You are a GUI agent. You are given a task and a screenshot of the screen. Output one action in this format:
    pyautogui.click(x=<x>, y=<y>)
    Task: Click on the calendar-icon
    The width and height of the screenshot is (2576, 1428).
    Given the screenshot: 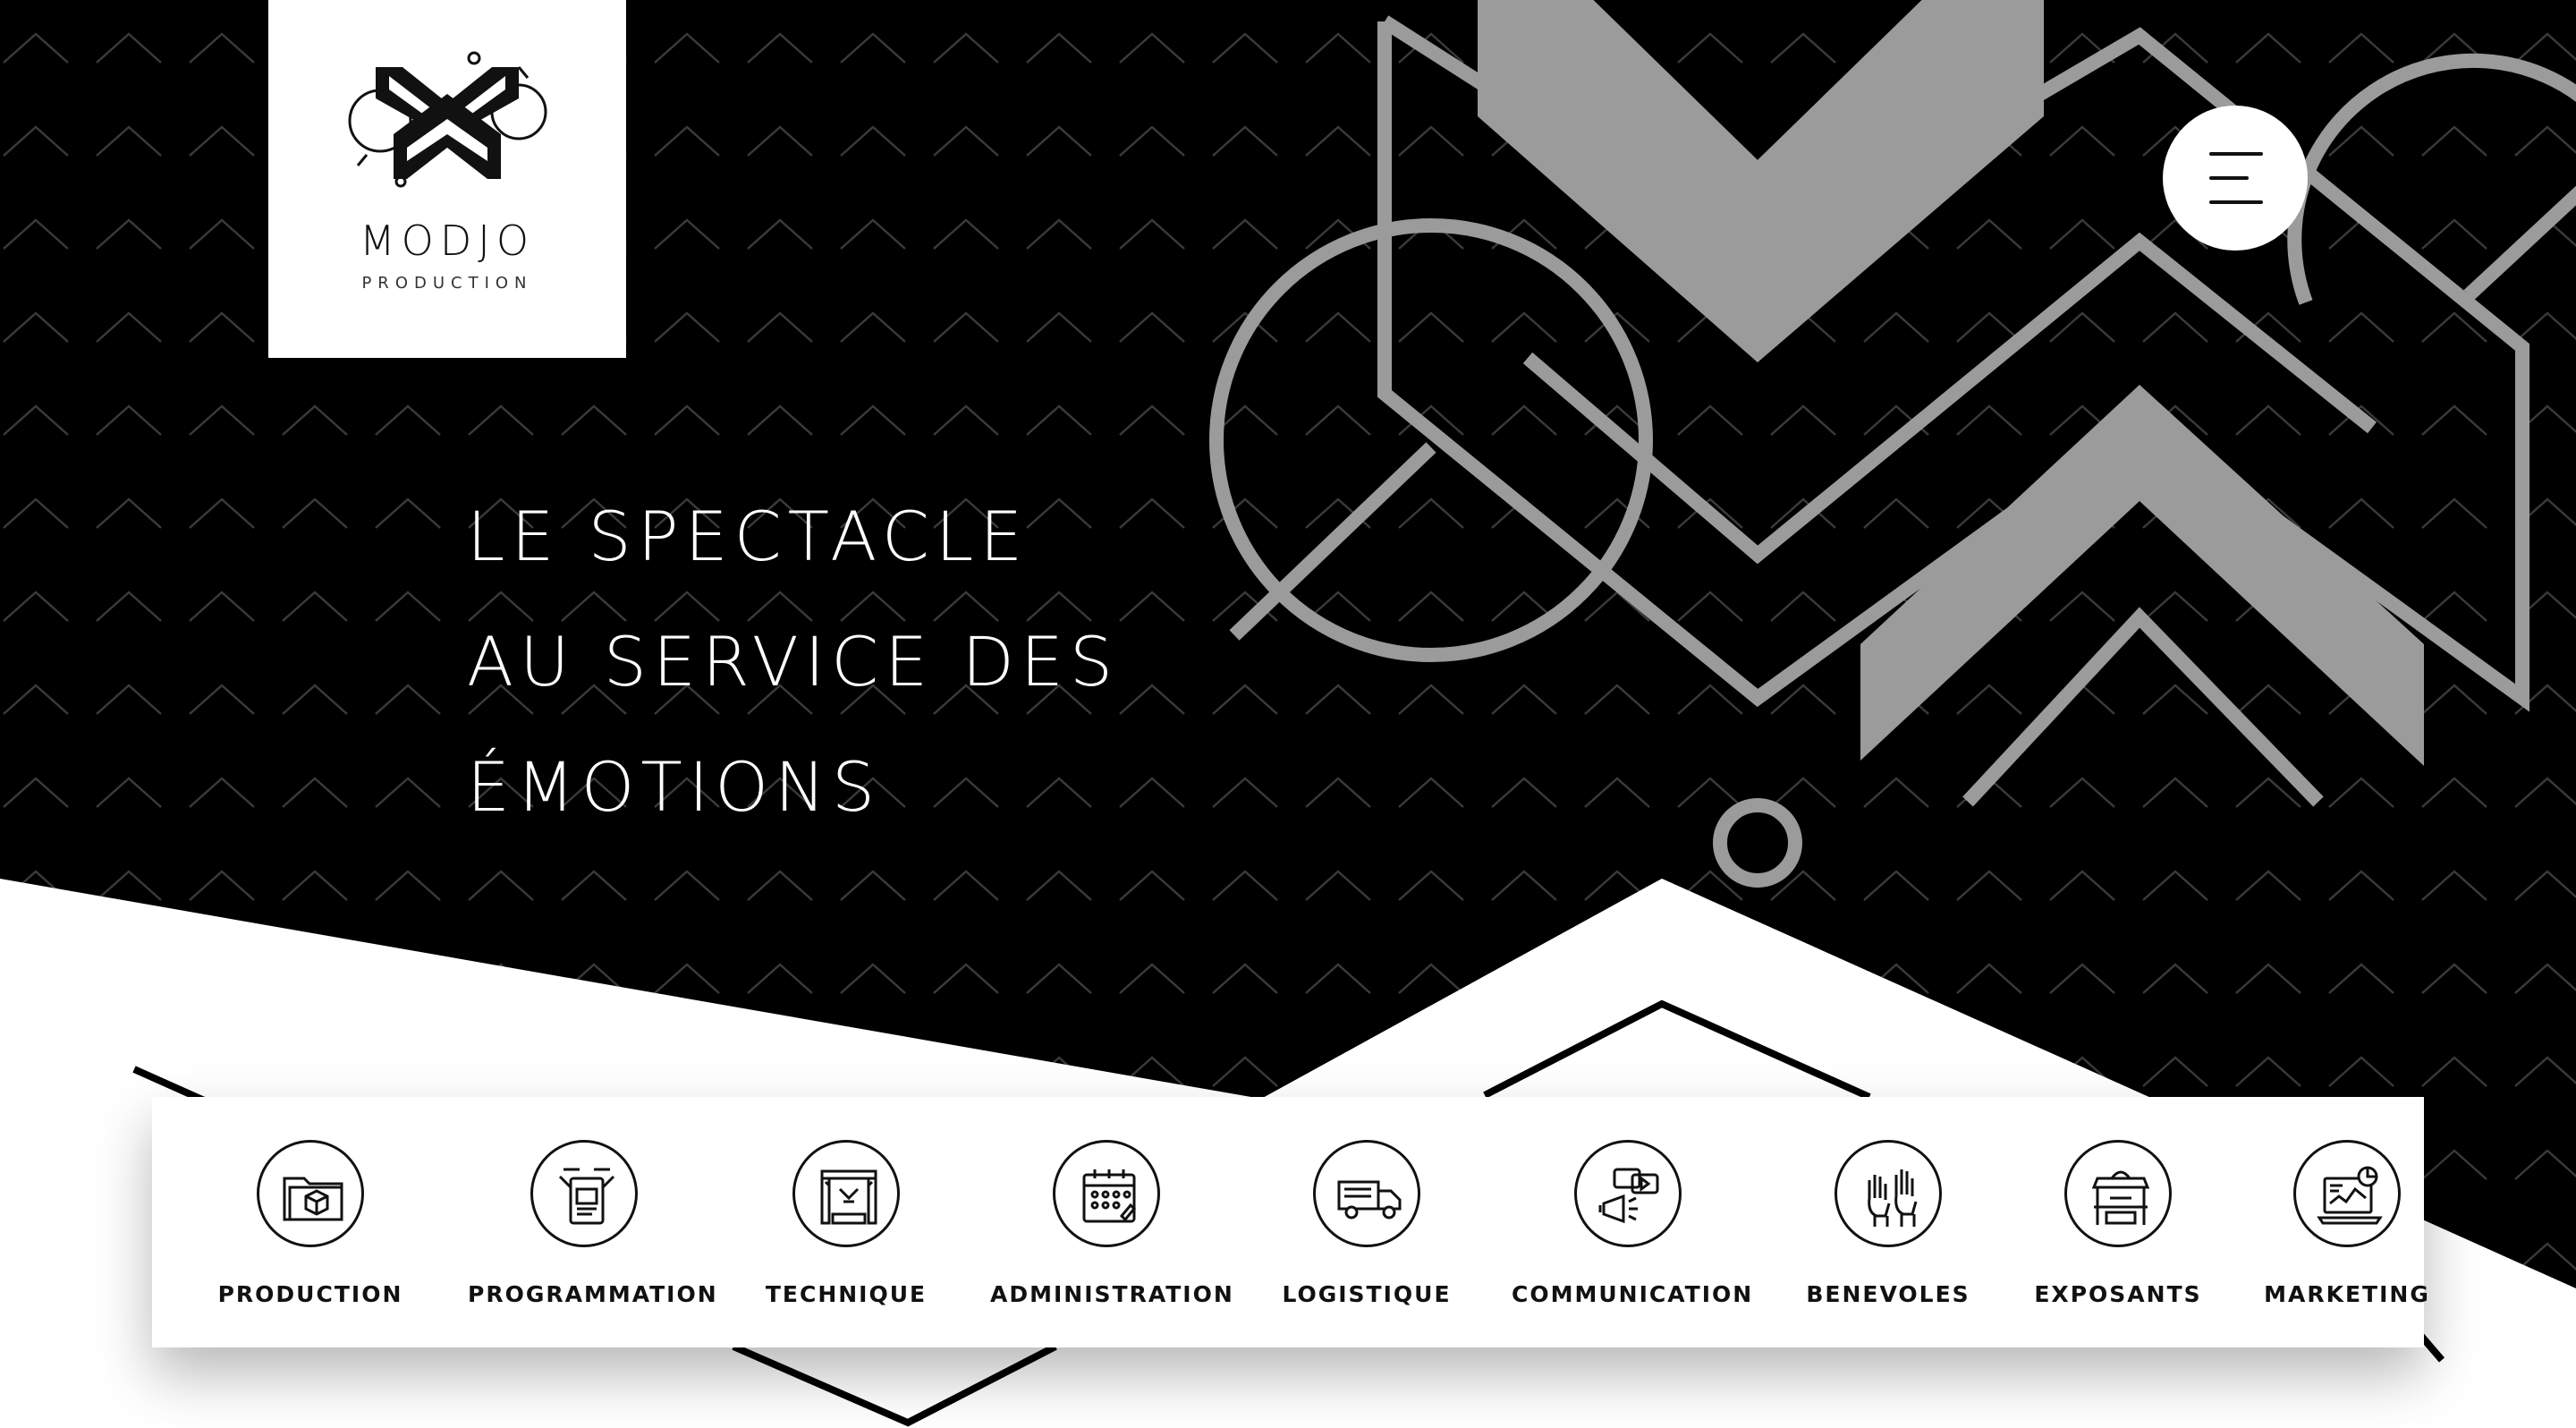 What is the action you would take?
    pyautogui.click(x=1109, y=1196)
    